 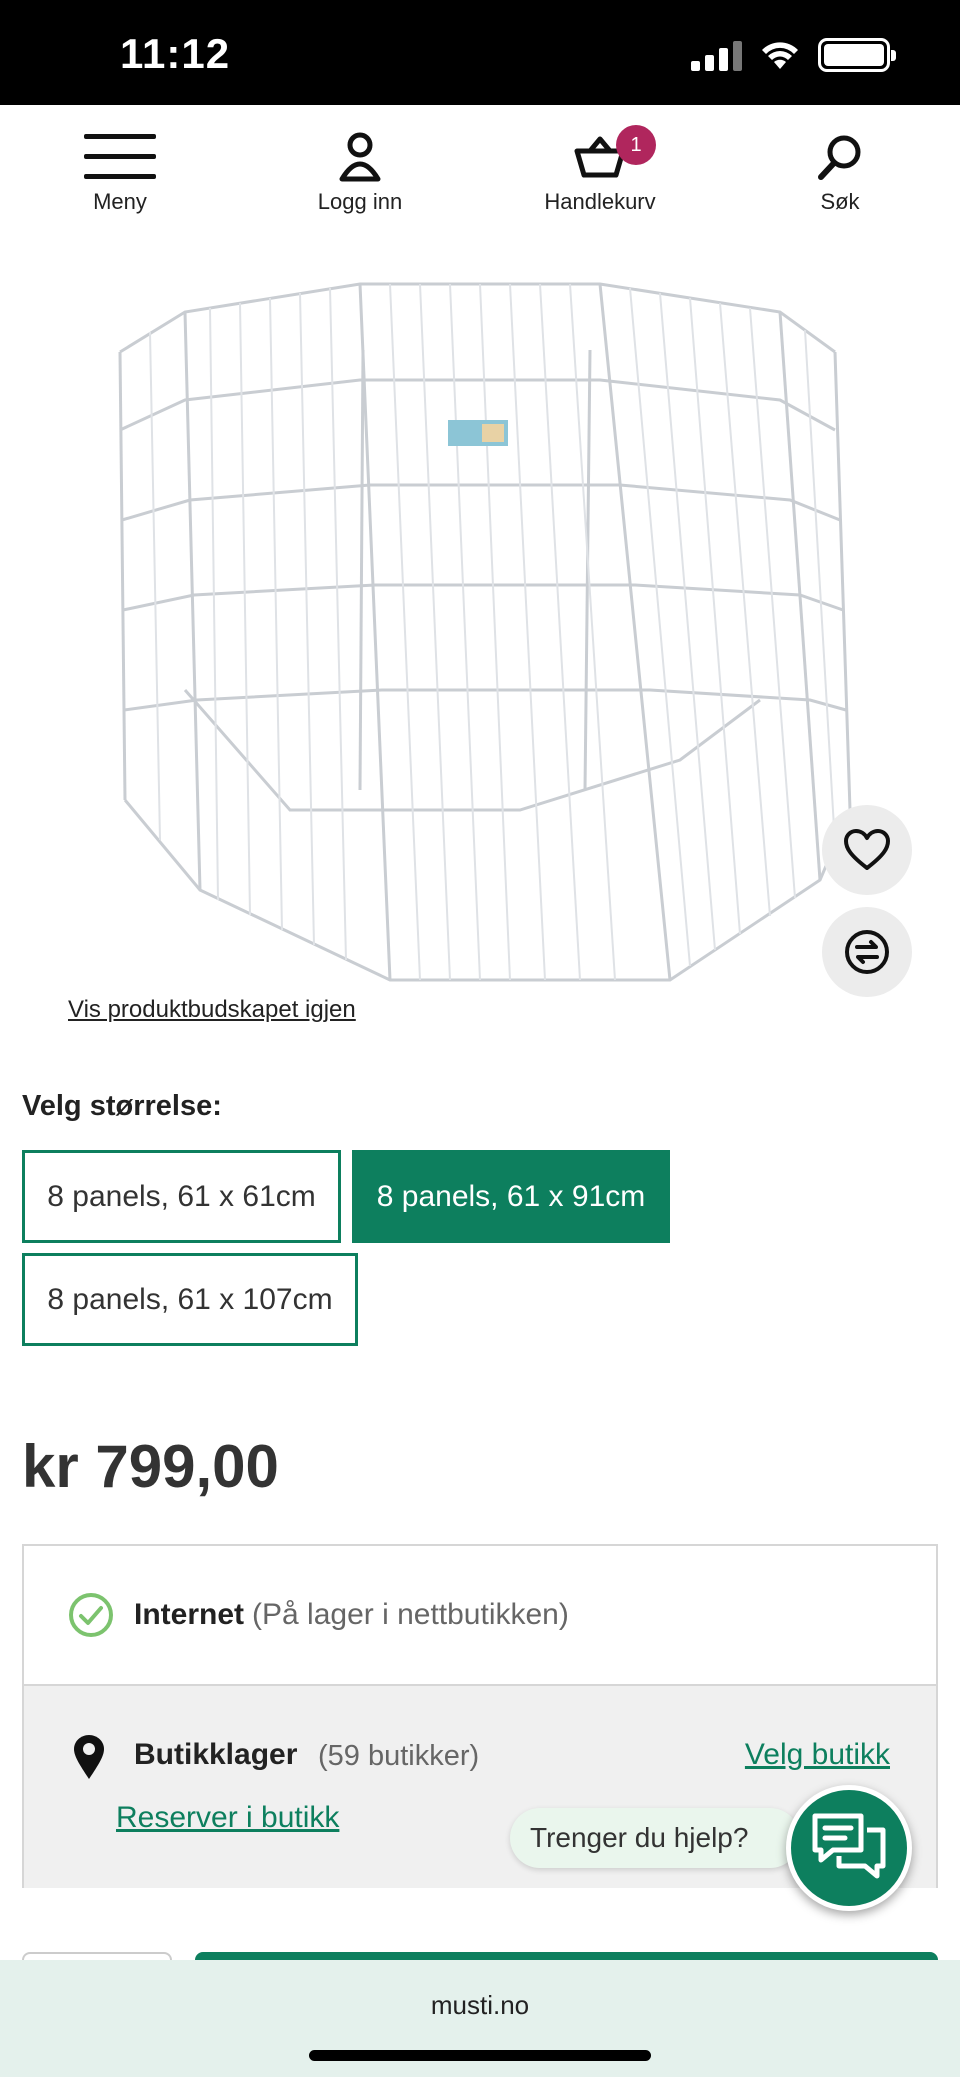 I want to click on heart-icon, so click(x=867, y=849).